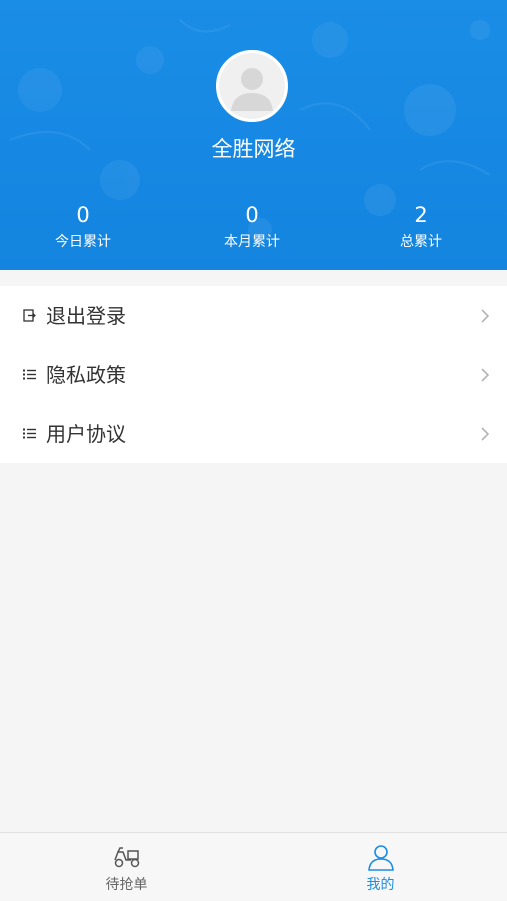 The height and width of the screenshot is (901, 507). Describe the element at coordinates (83, 242) in the screenshot. I see `stat-today-label: 今日累计` at that location.